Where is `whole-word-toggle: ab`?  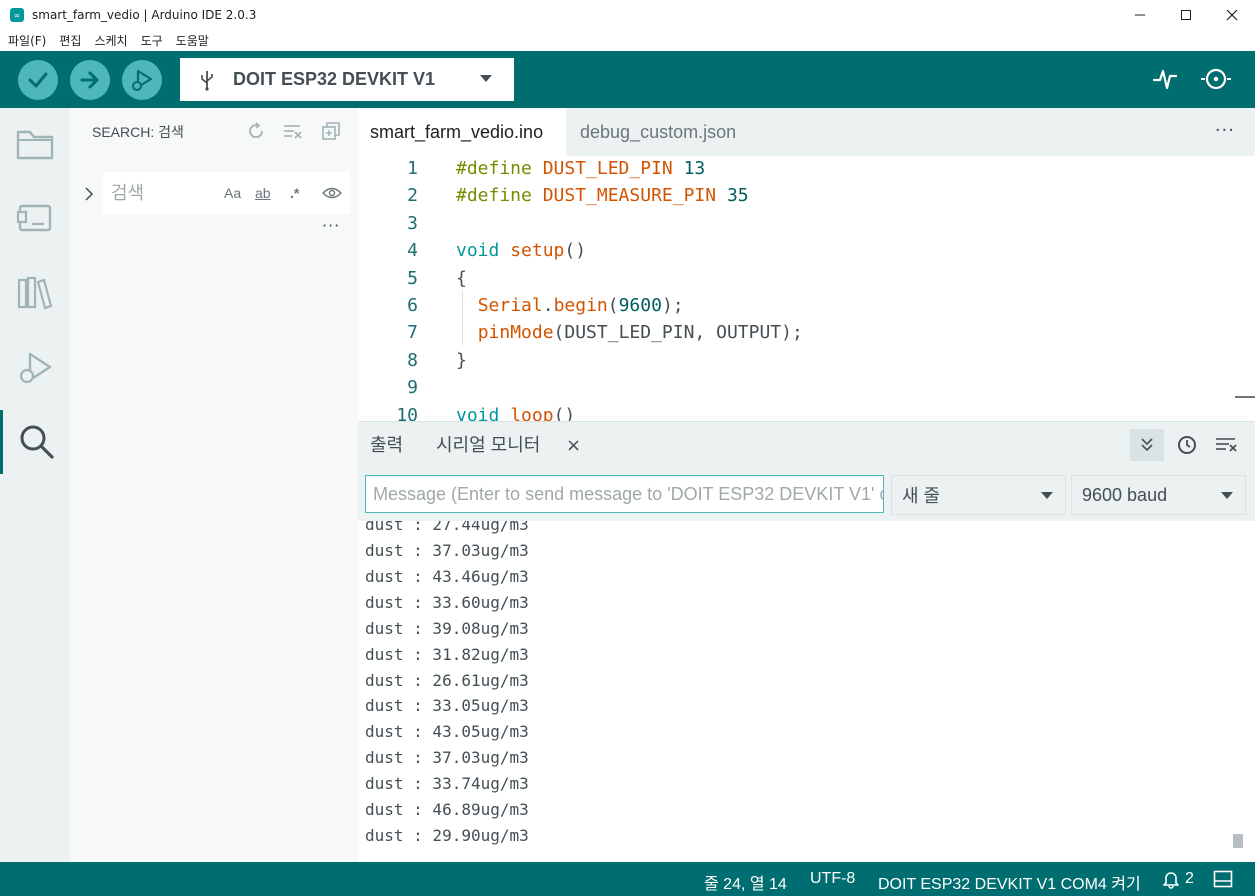
whole-word-toggle: ab is located at coordinates (263, 193).